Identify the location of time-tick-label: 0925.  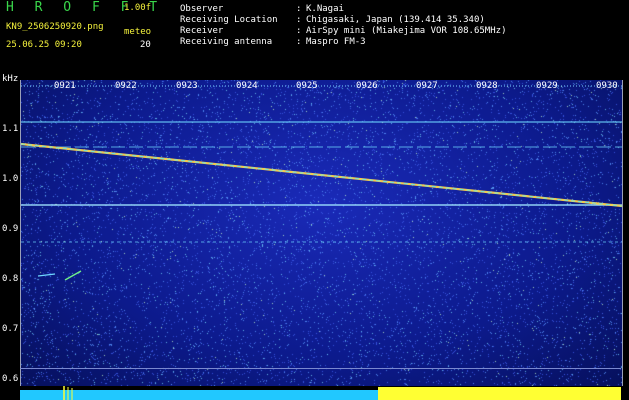
(307, 86).